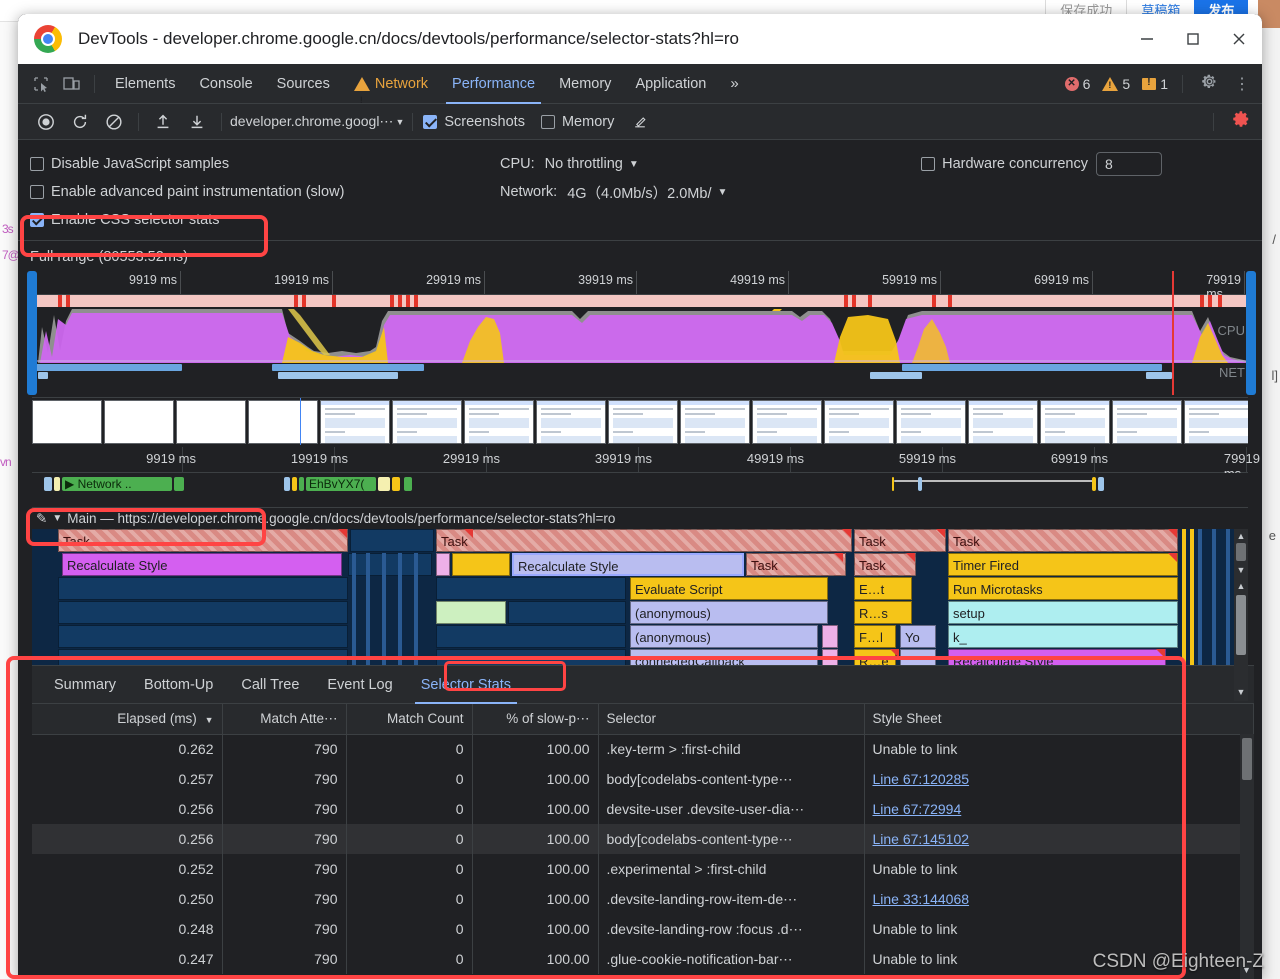  Describe the element at coordinates (921, 839) in the screenshot. I see `stylesheet-link: Line 67:145102` at that location.